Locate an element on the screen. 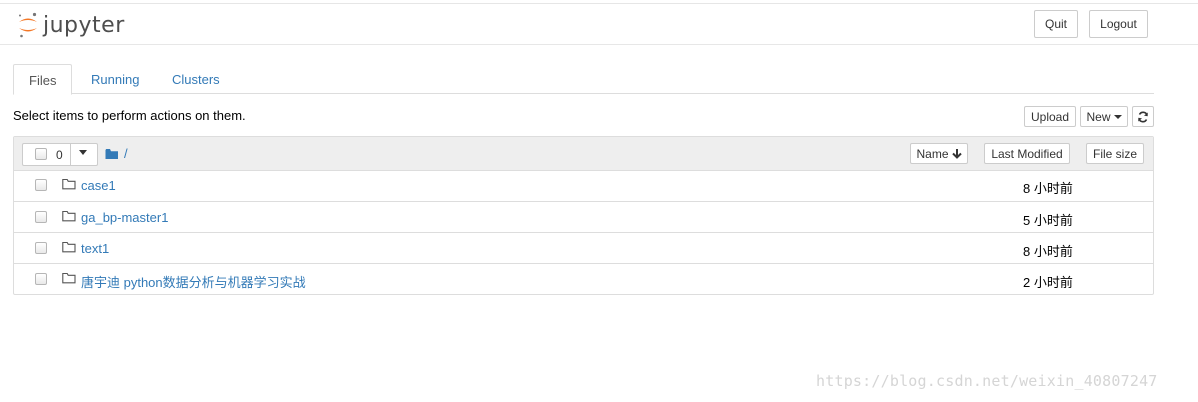 This screenshot has height=402, width=1198. logo-wordmark: jupyter is located at coordinates (84, 25).